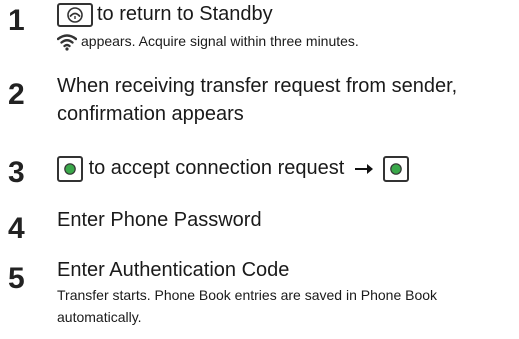 The image size is (519, 339). I want to click on signal-icon, so click(67, 42).